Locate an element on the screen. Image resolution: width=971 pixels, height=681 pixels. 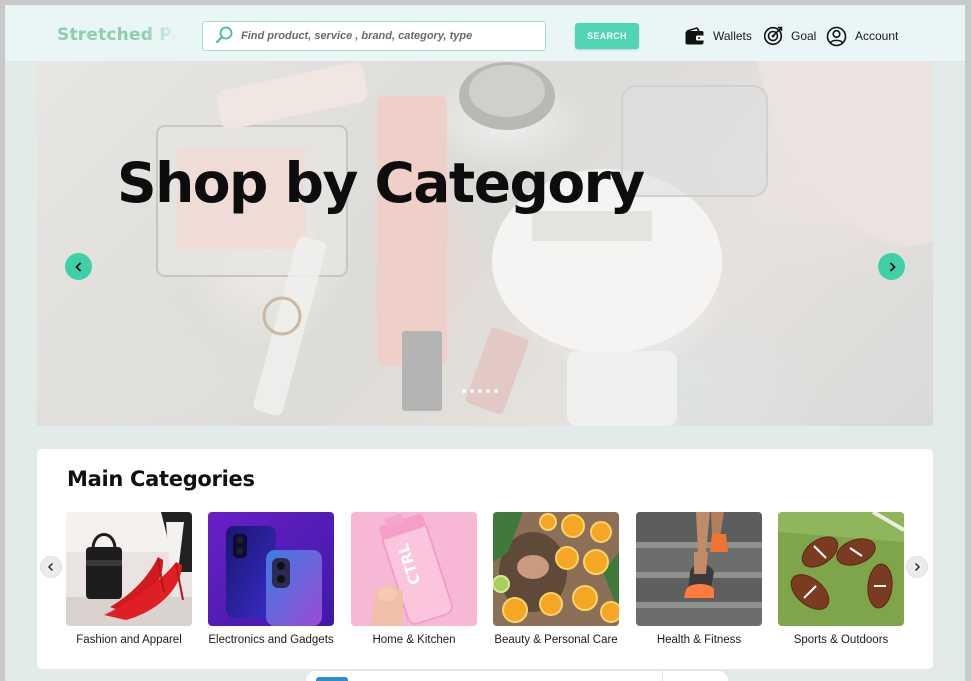
categories-next-button is located at coordinates (917, 567).